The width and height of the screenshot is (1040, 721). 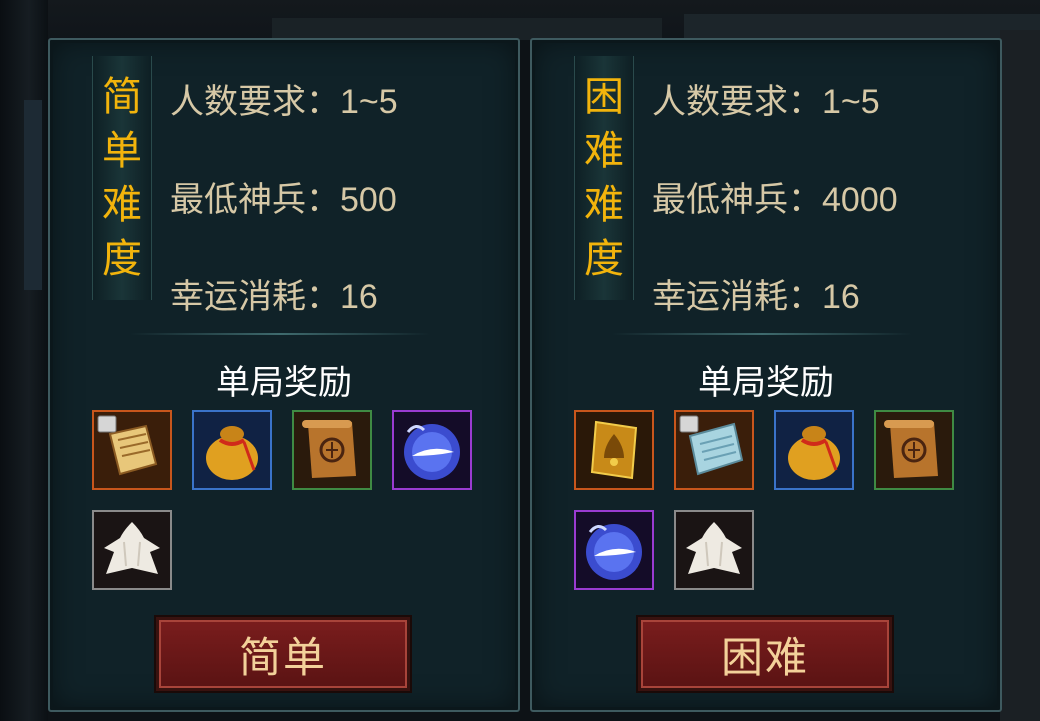 I want to click on background-left-edge, so click(x=24, y=360).